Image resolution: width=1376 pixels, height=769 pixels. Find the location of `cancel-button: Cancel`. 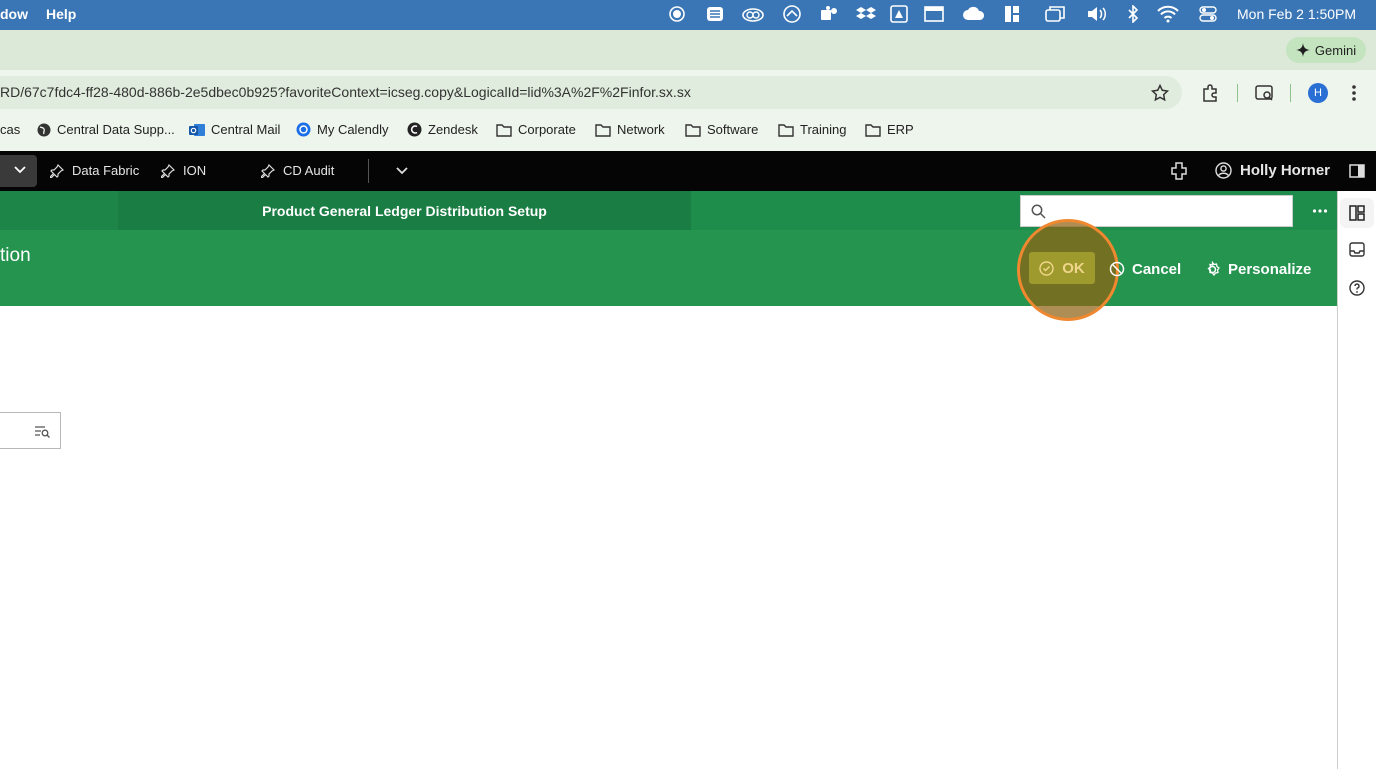

cancel-button: Cancel is located at coordinates (1145, 269).